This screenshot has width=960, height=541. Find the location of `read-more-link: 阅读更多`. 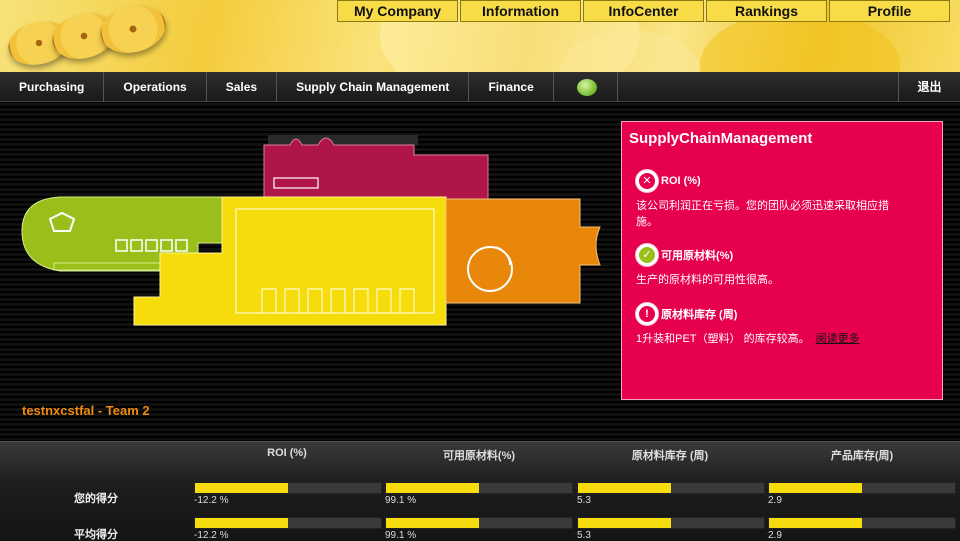

read-more-link: 阅读更多 is located at coordinates (838, 339).